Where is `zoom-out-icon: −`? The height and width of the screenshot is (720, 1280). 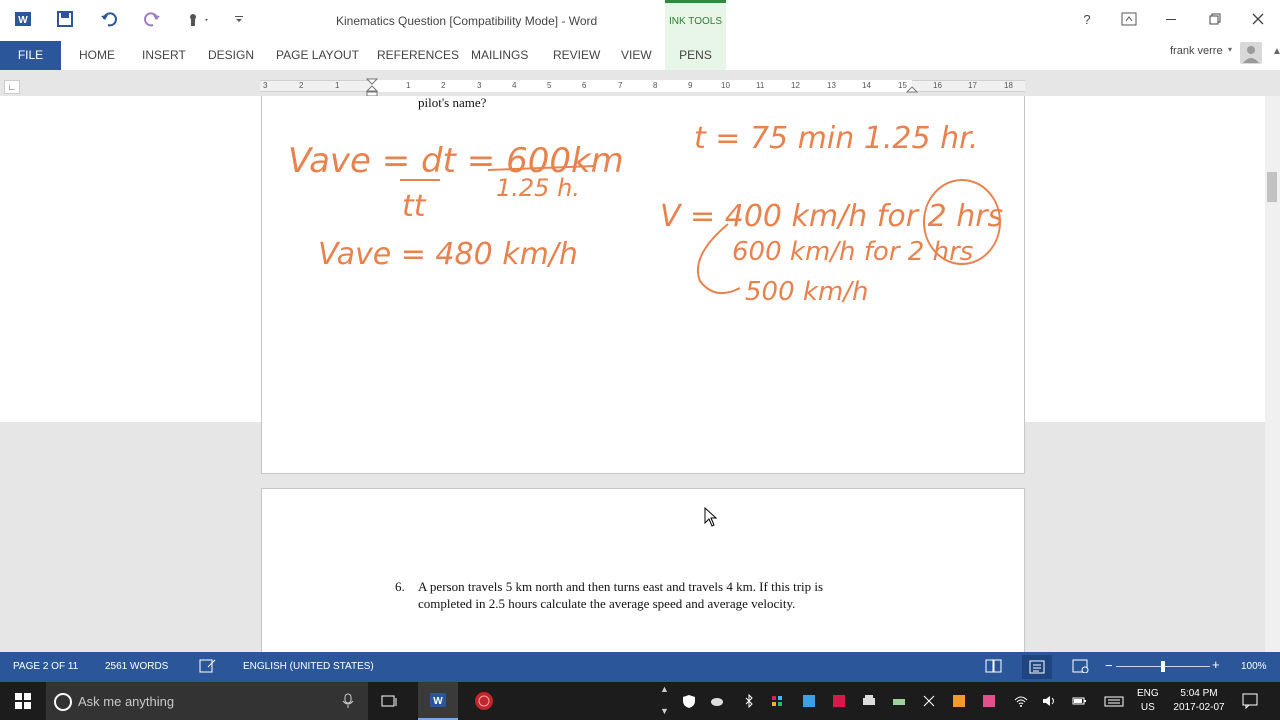 zoom-out-icon: − is located at coordinates (1109, 665).